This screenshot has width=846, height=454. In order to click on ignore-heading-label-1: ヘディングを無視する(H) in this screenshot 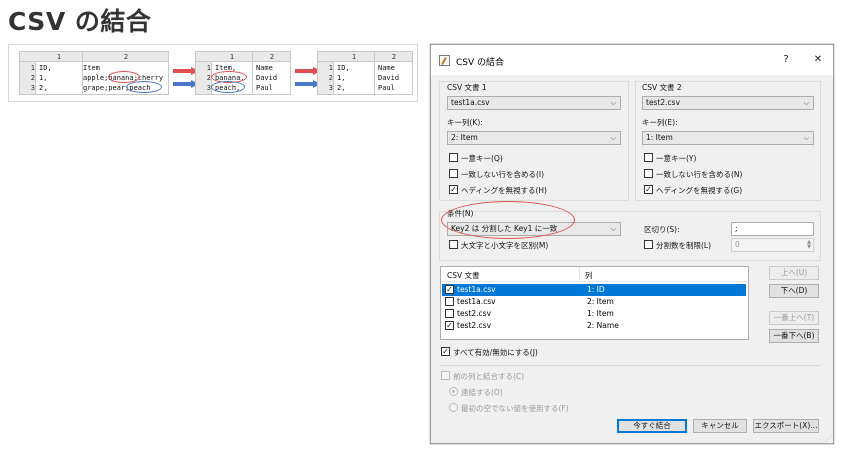, I will do `click(504, 190)`.